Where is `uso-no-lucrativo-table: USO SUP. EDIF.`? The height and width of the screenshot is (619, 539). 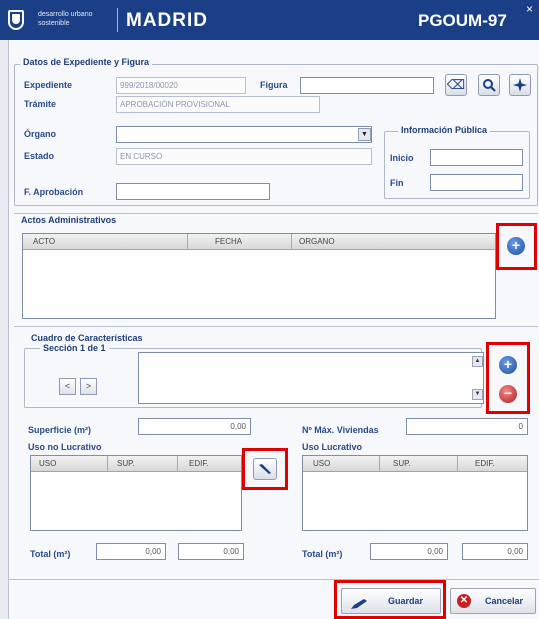 uso-no-lucrativo-table: USO SUP. EDIF. is located at coordinates (136, 493).